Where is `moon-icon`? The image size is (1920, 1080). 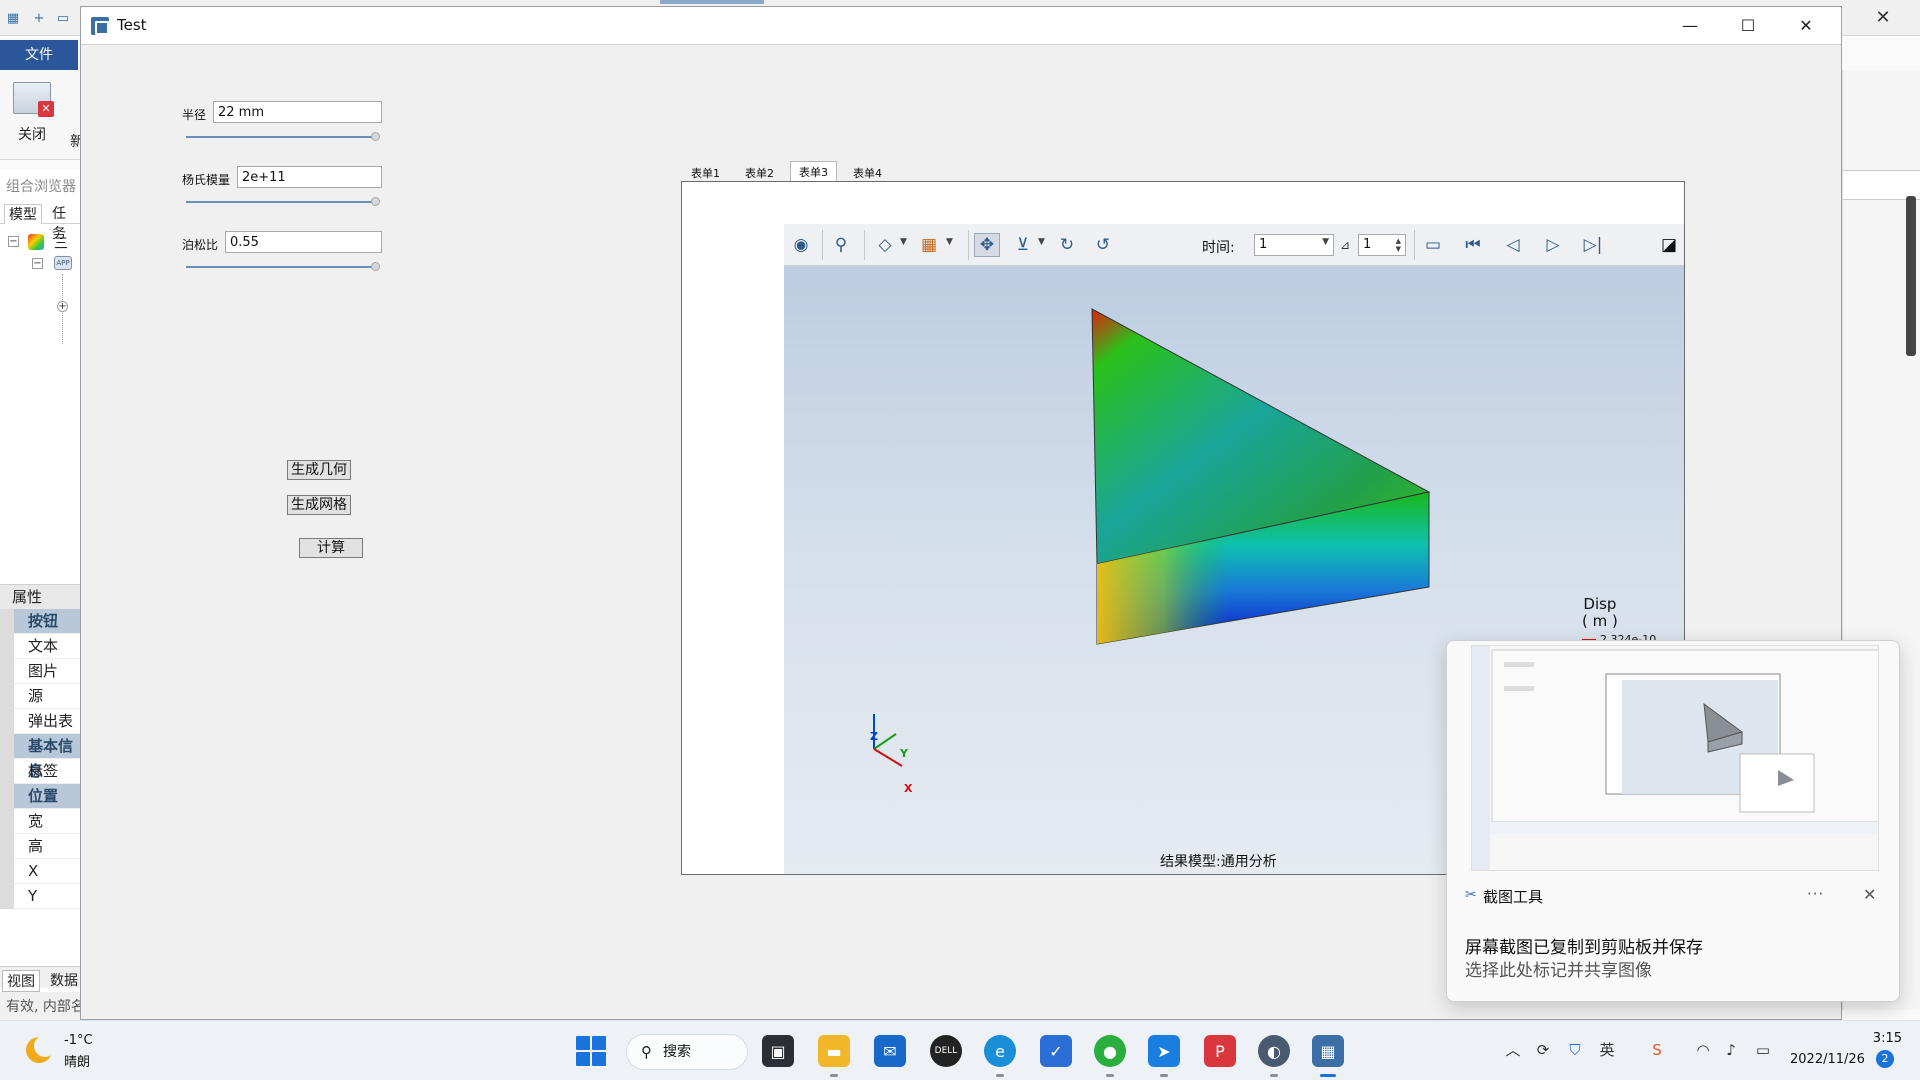
moon-icon is located at coordinates (41, 1049).